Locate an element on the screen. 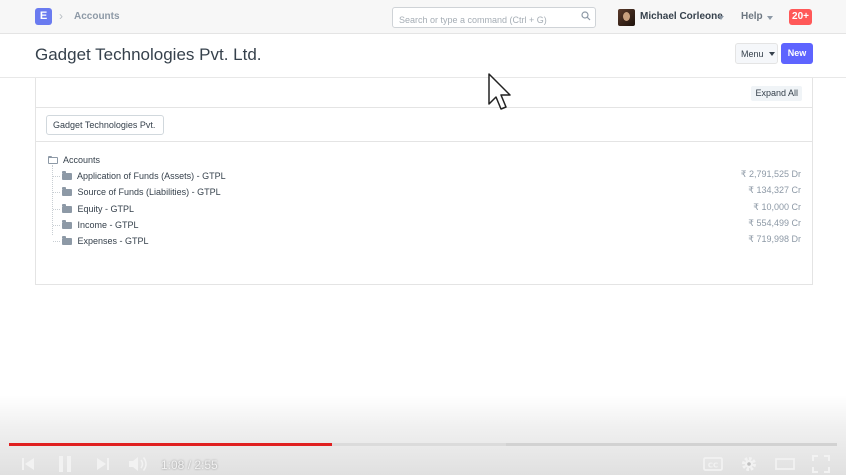 The height and width of the screenshot is (475, 846). app-logo: E is located at coordinates (43, 16).